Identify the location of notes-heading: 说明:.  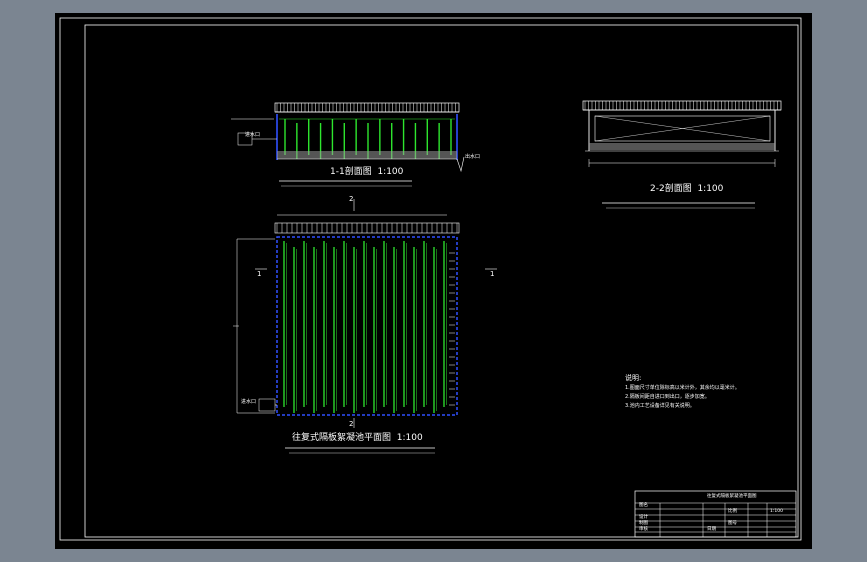
(633, 378).